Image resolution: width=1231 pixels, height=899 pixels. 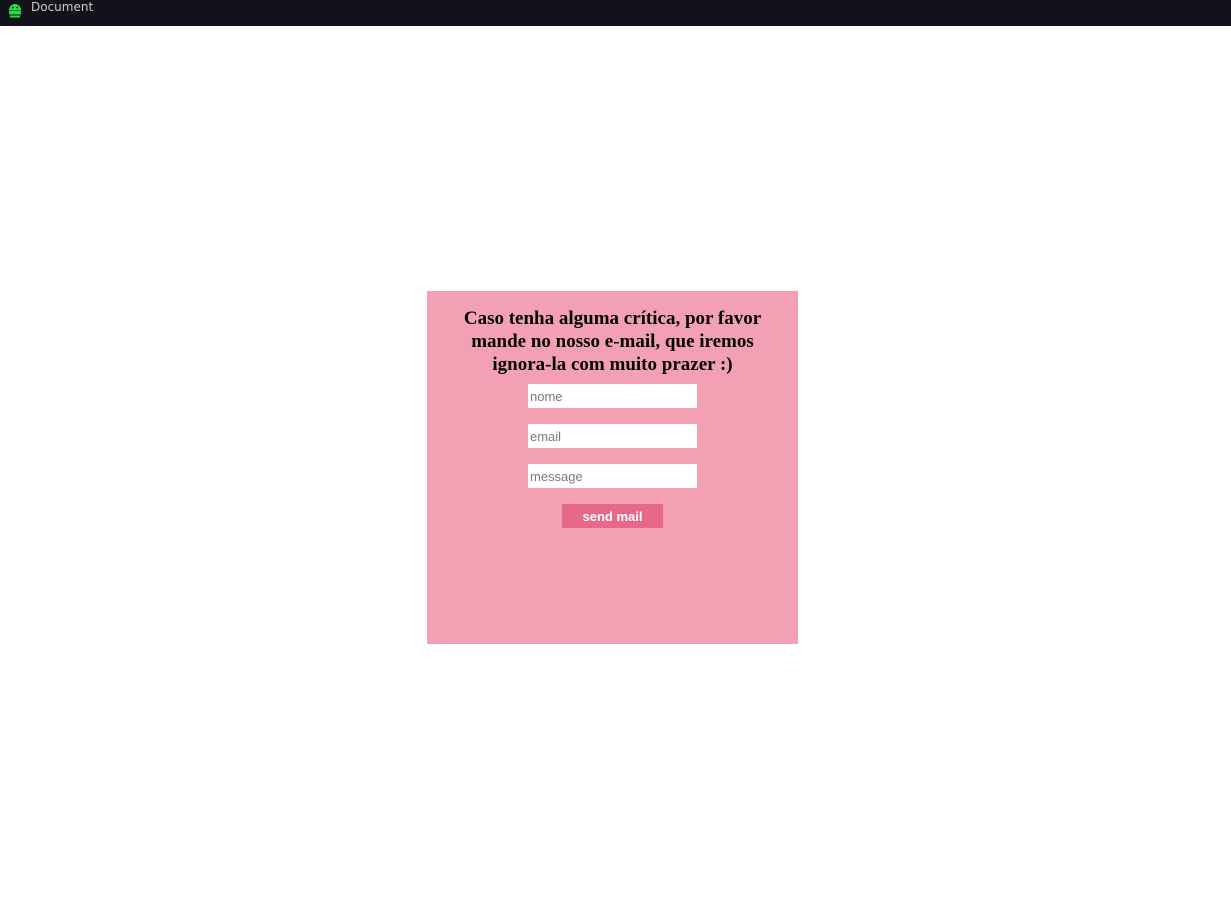 What do you see at coordinates (62, 7) in the screenshot?
I see `window-title: Document` at bounding box center [62, 7].